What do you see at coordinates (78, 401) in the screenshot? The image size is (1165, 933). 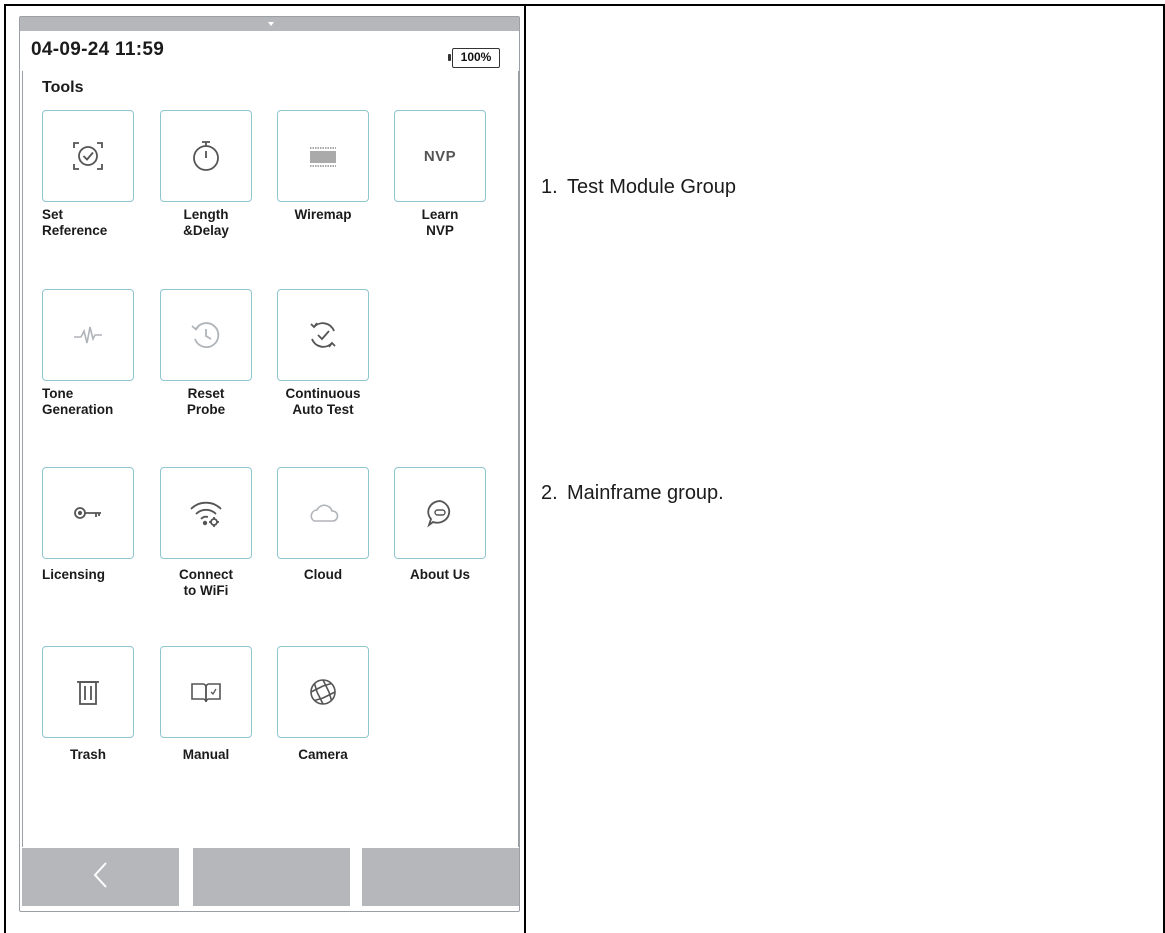 I see `tool-label: Tone Generation` at bounding box center [78, 401].